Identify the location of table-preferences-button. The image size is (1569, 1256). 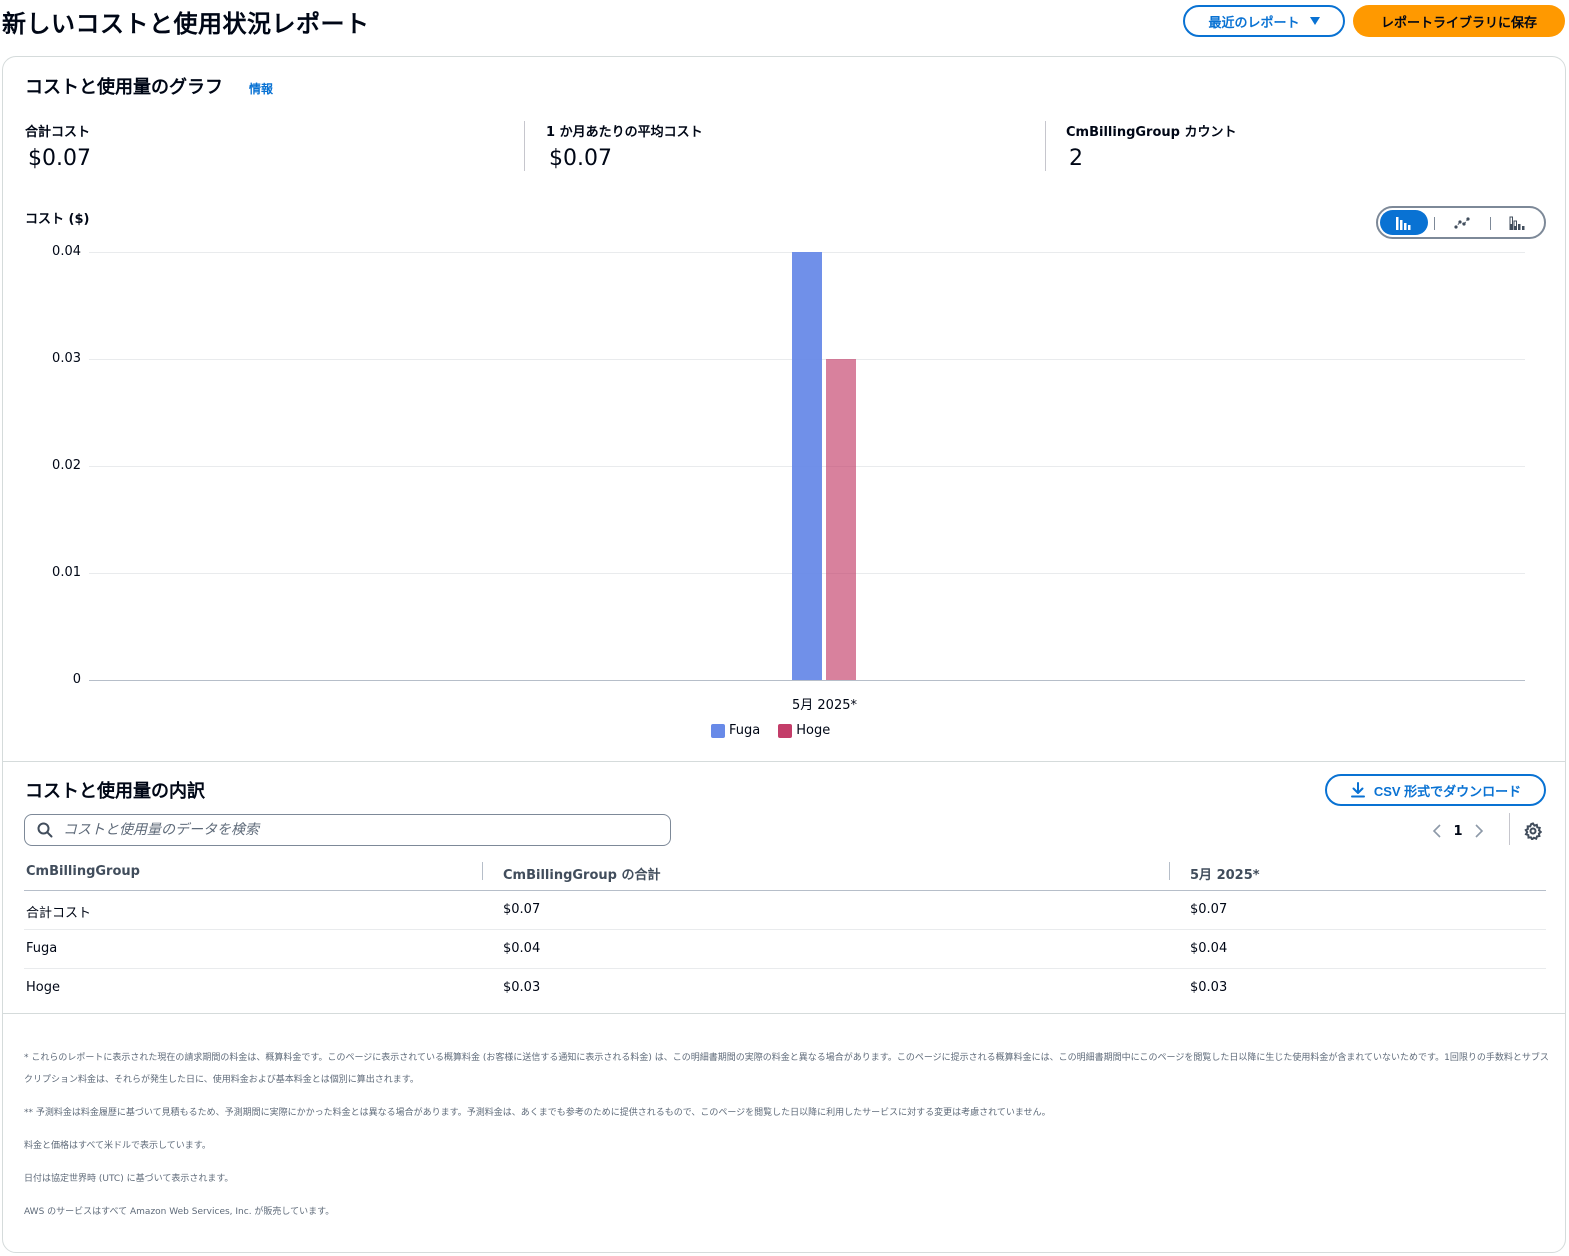
(1533, 831).